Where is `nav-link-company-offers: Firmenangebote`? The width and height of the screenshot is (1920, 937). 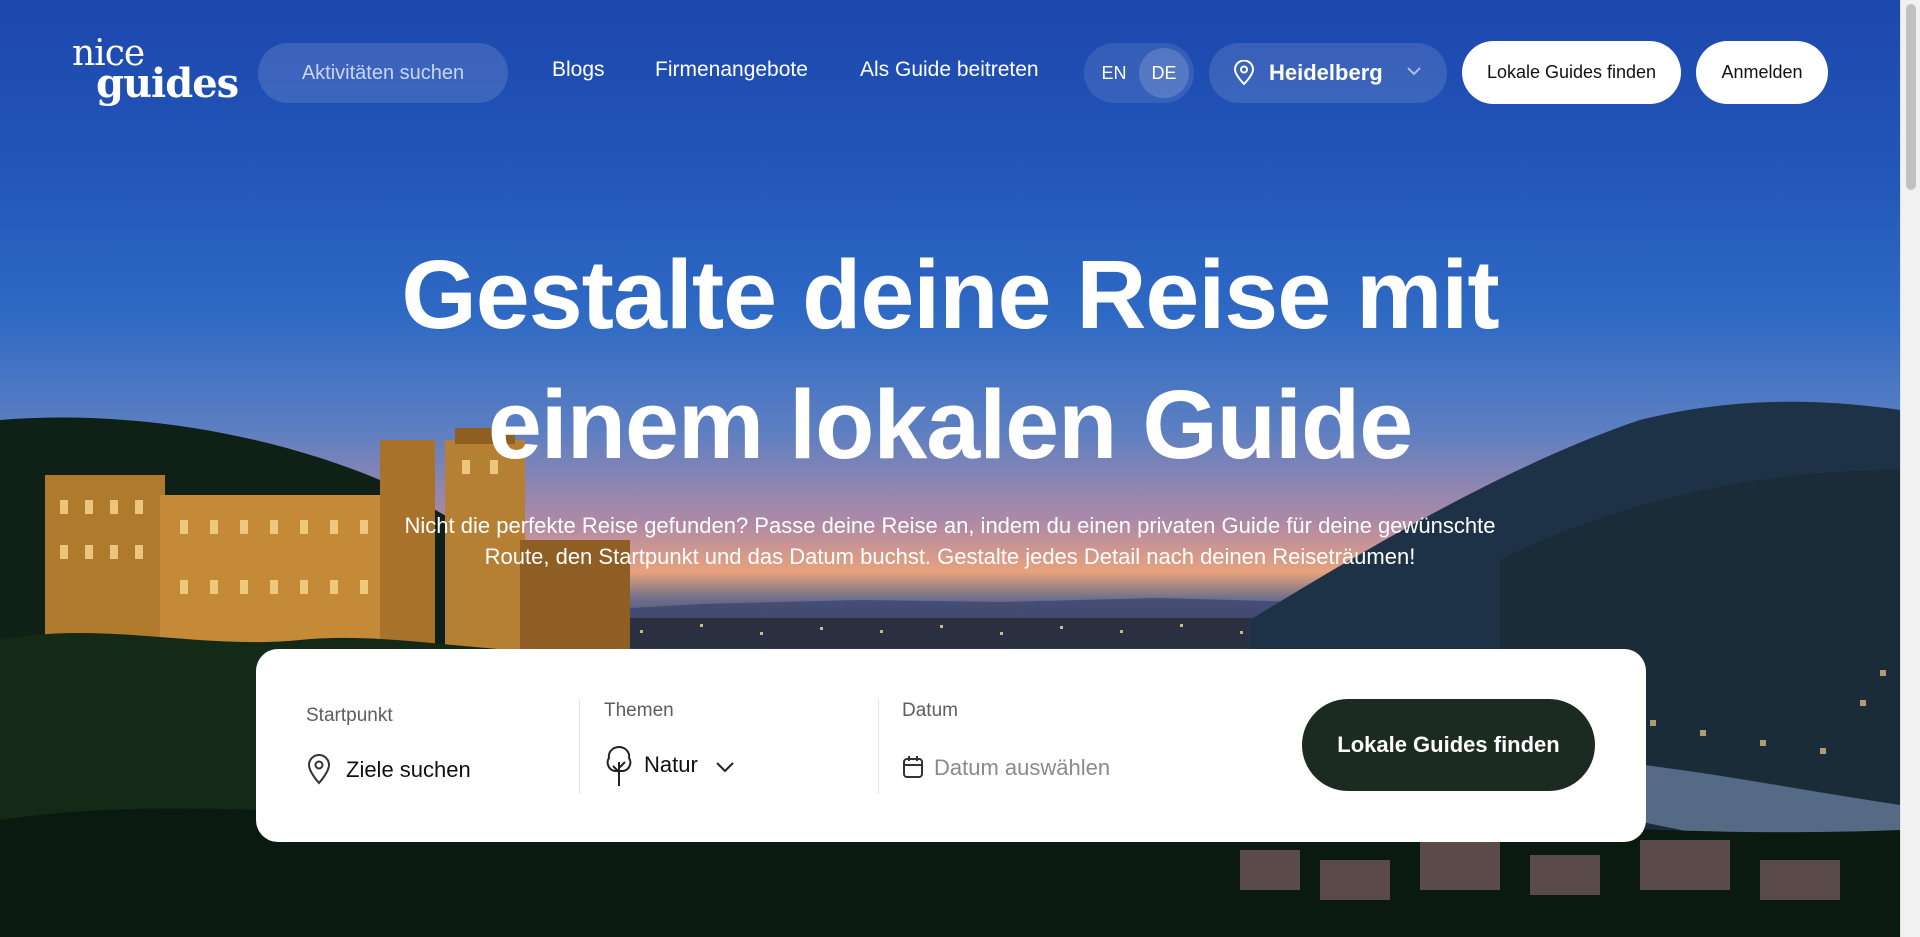 nav-link-company-offers: Firmenangebote is located at coordinates (731, 70).